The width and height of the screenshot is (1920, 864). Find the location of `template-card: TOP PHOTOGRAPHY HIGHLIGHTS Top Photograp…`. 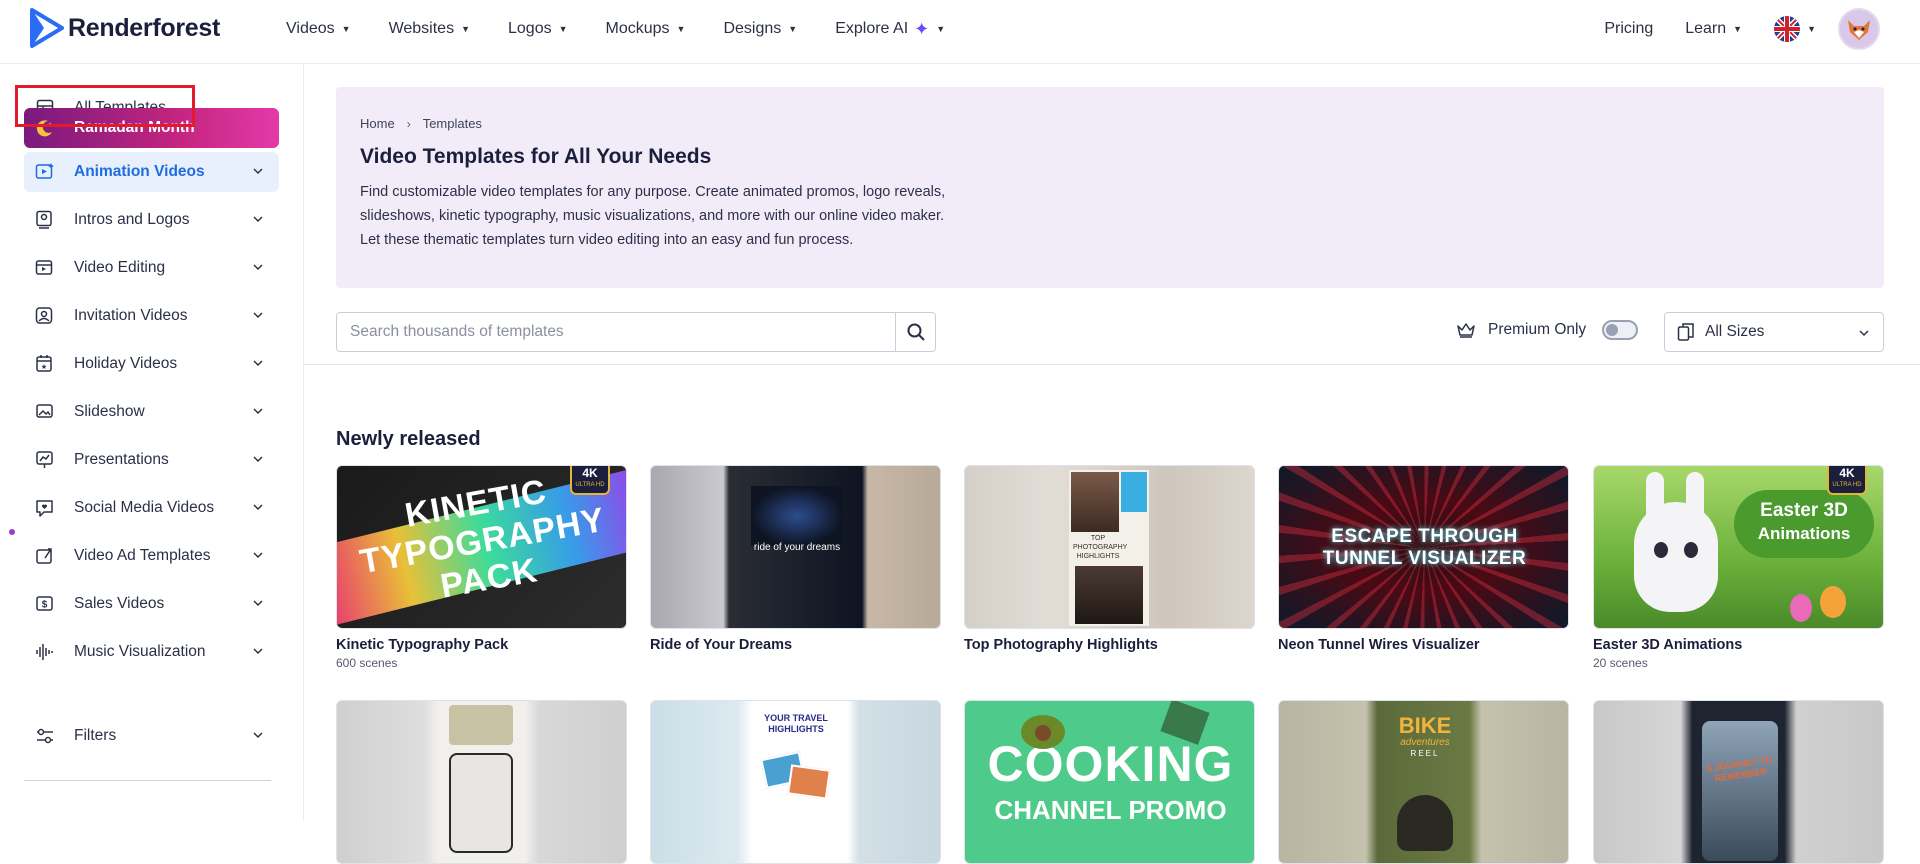

template-card: TOP PHOTOGRAPHY HIGHLIGHTS Top Photograp… is located at coordinates (1109, 559).